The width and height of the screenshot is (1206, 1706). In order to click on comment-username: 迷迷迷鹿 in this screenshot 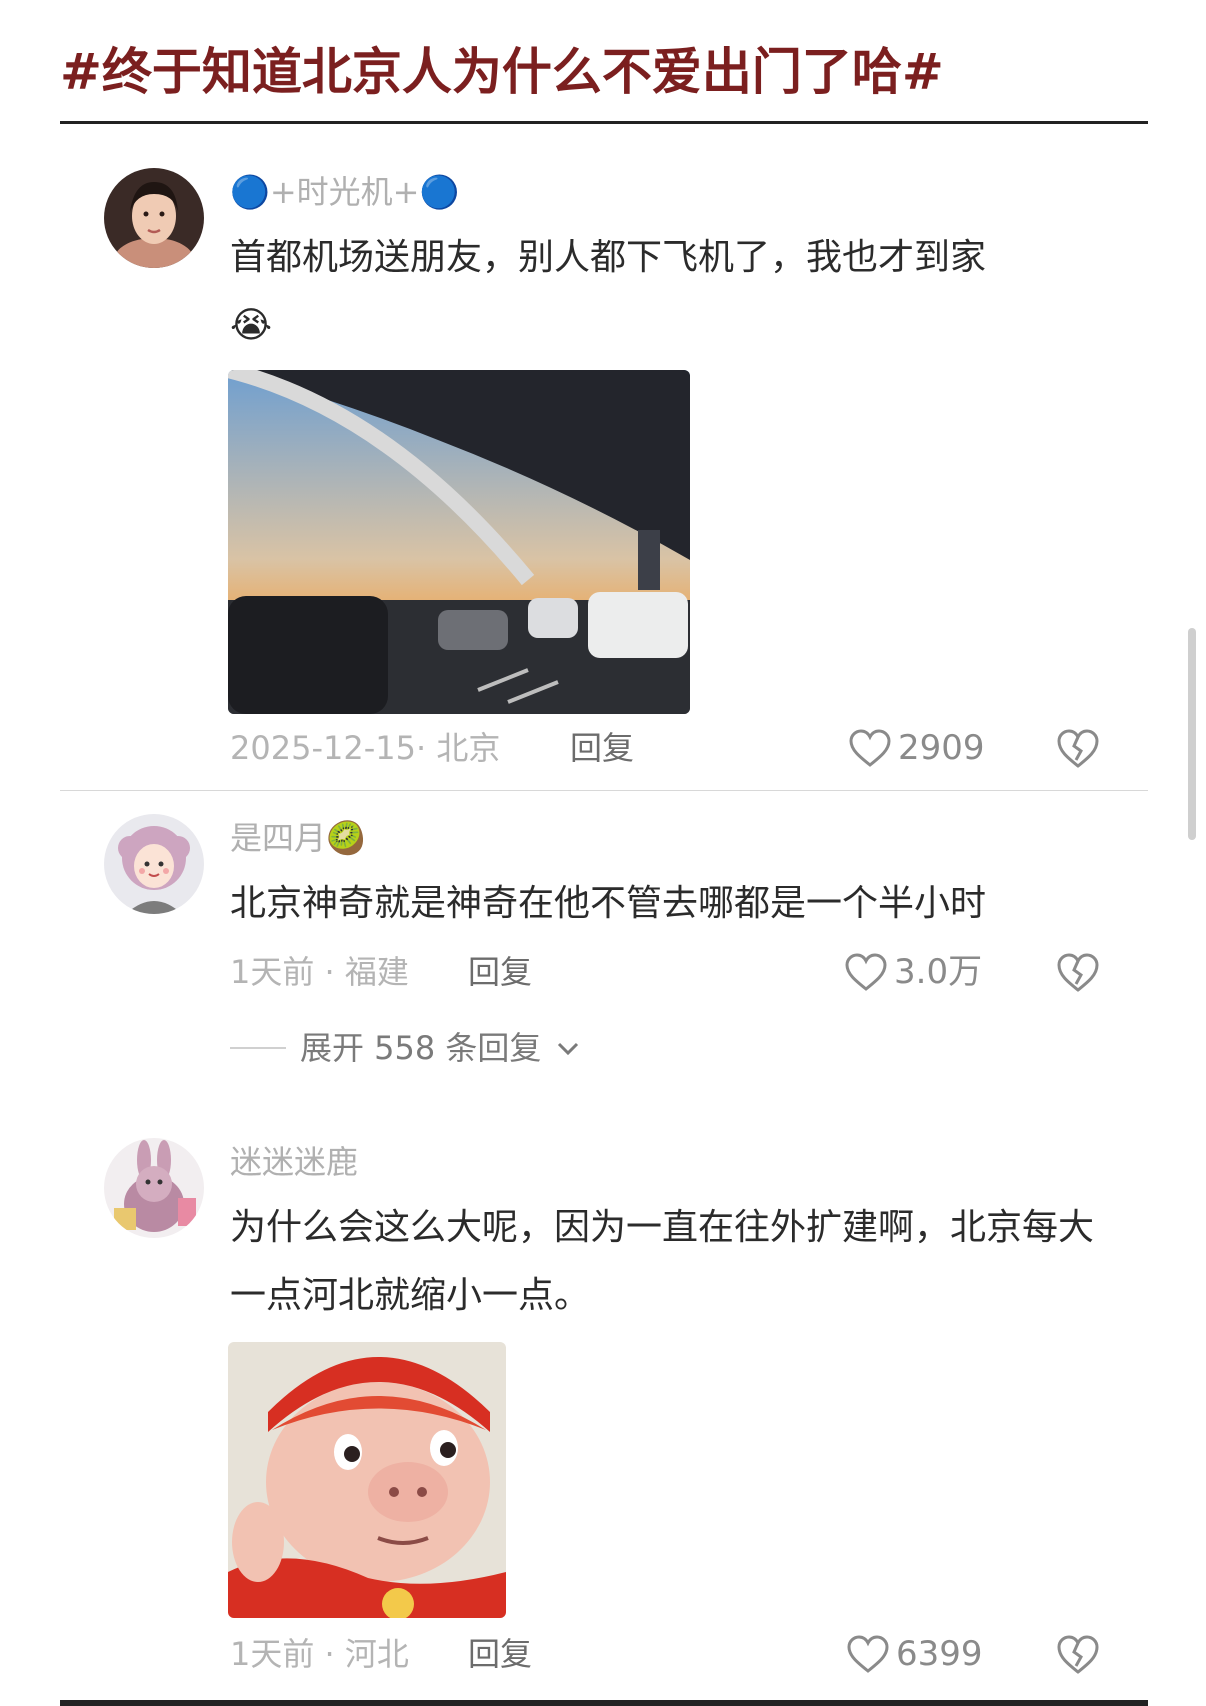, I will do `click(294, 1162)`.